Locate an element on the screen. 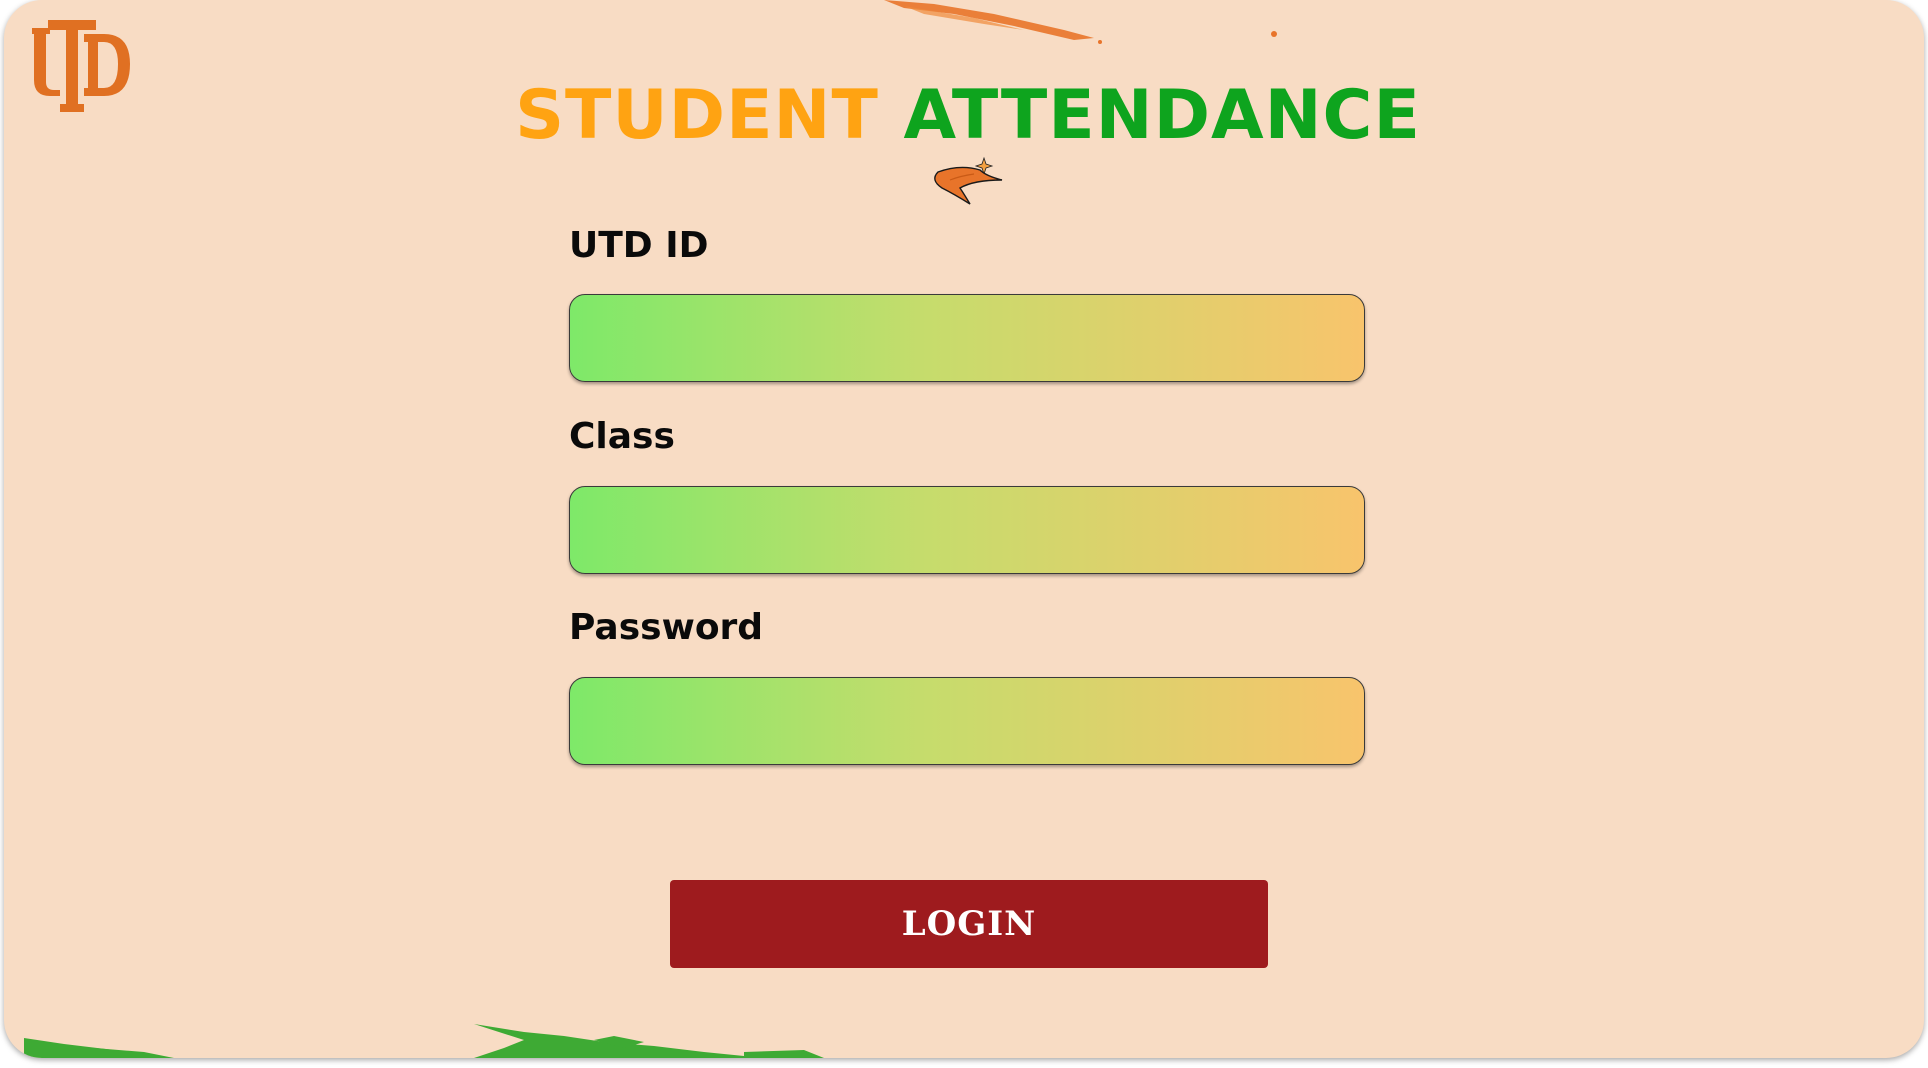 The image size is (1928, 1068). password-label: Password is located at coordinates (666, 627).